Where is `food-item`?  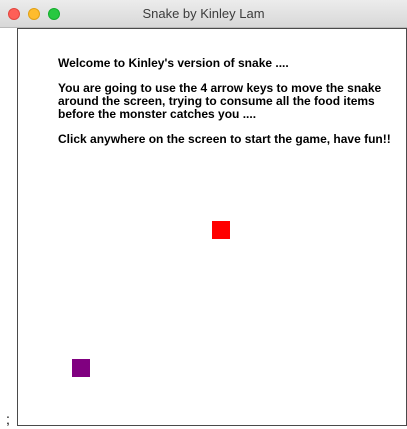
food-item is located at coordinates (221, 230).